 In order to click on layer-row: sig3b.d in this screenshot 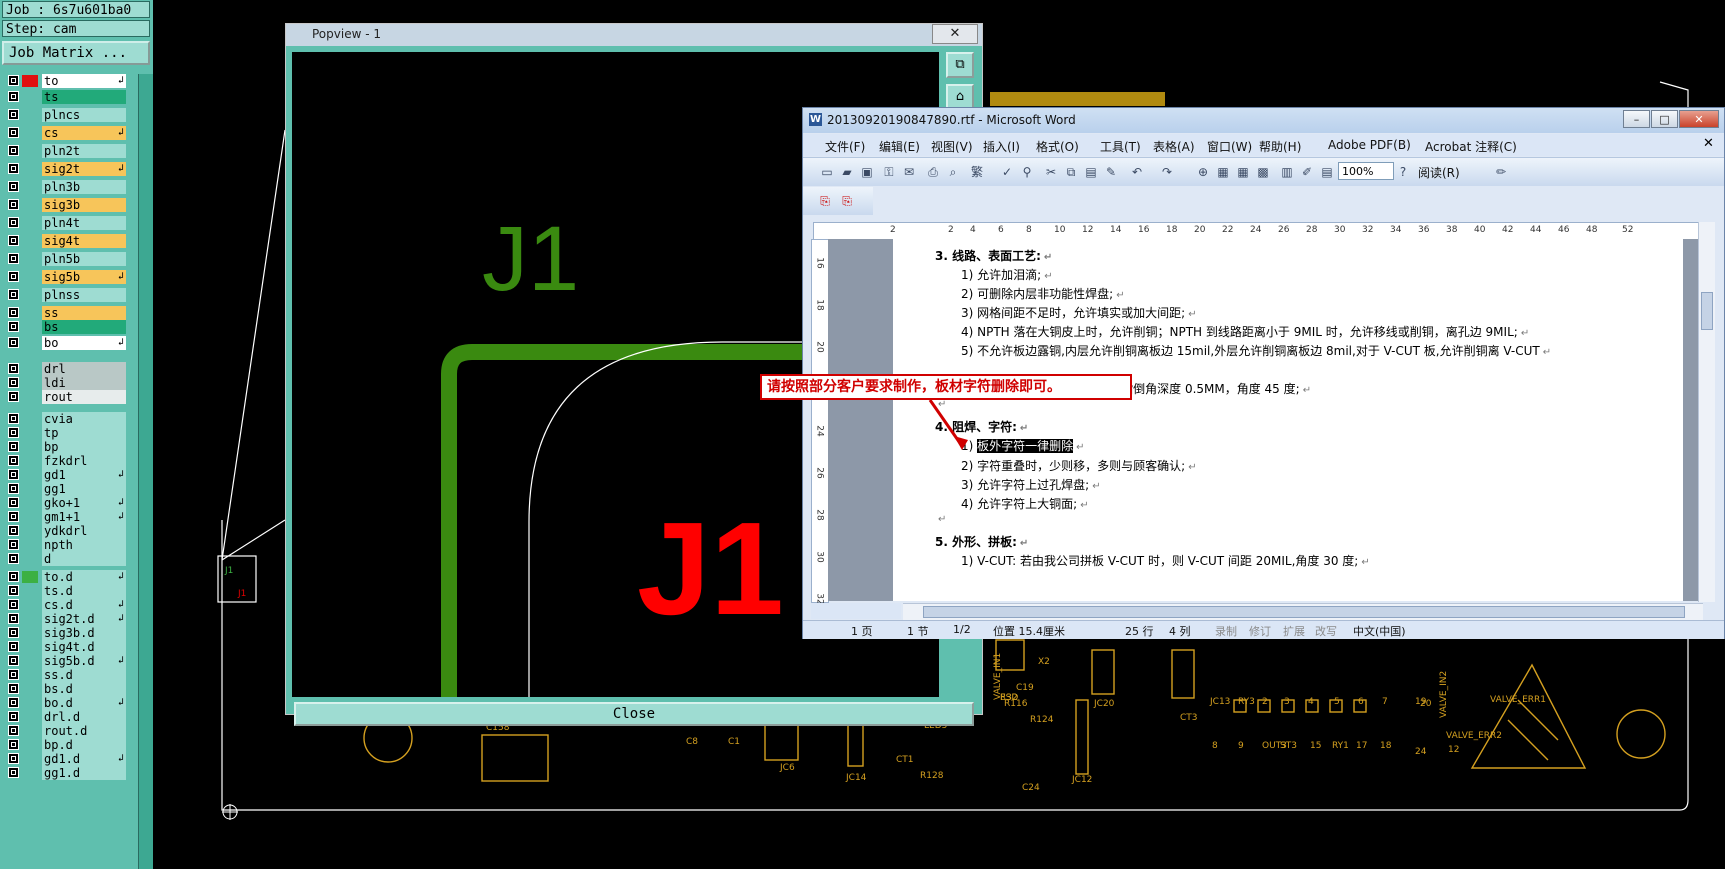, I will do `click(69, 633)`.